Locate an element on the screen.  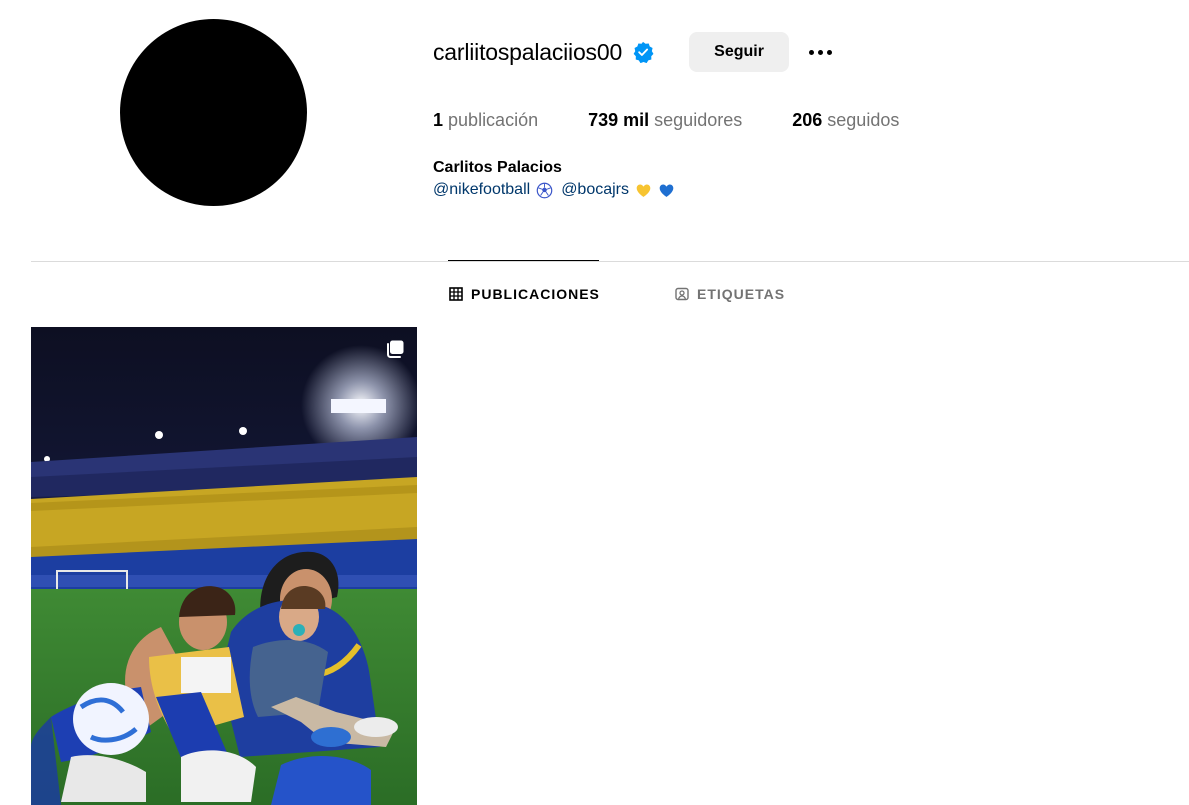
following-count-label: seguidos is located at coordinates (863, 120).